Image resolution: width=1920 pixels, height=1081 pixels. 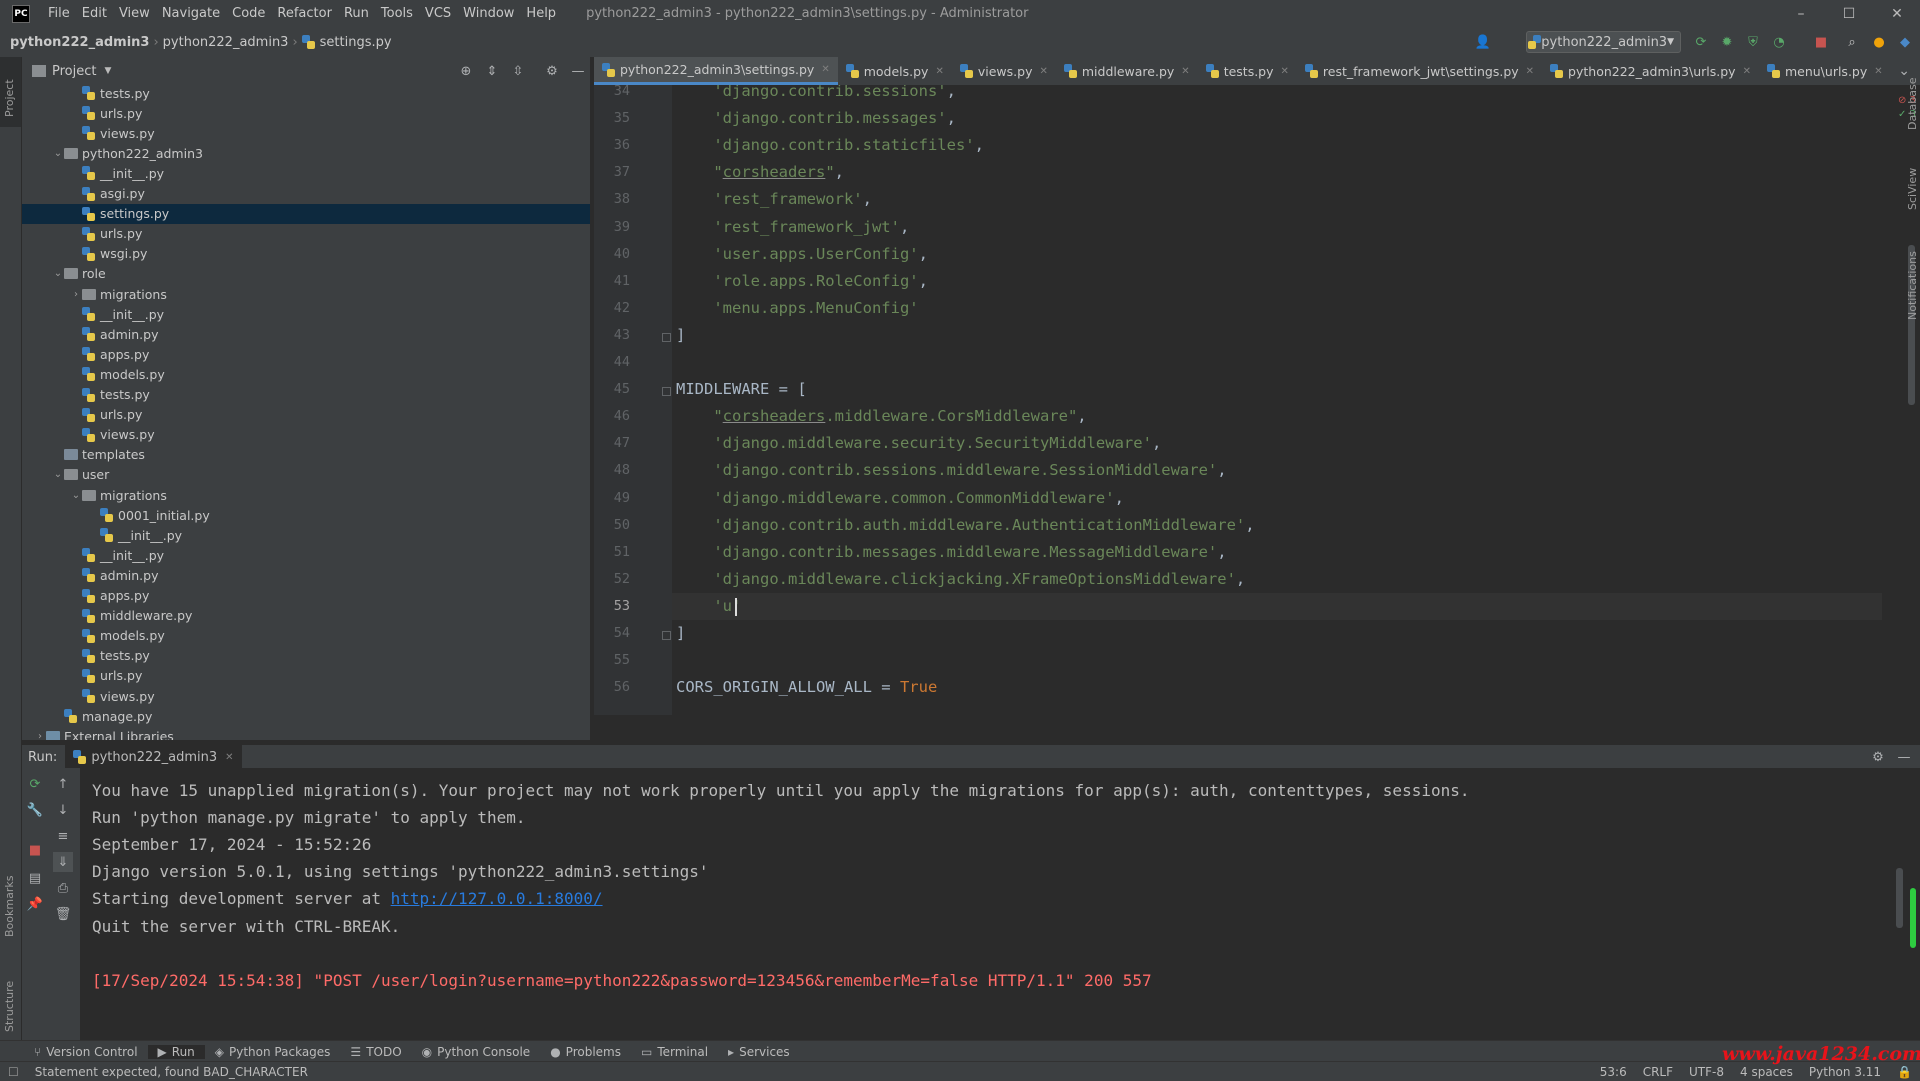 What do you see at coordinates (716, 71) in the screenshot?
I see `editor-tab: python222_admin3\settings.py ✕` at bounding box center [716, 71].